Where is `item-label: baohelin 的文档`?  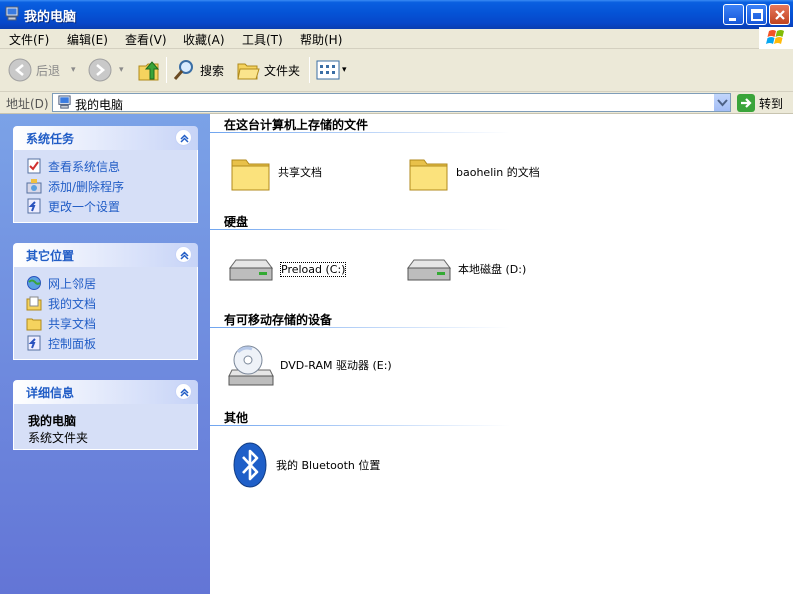 item-label: baohelin 的文档 is located at coordinates (498, 172).